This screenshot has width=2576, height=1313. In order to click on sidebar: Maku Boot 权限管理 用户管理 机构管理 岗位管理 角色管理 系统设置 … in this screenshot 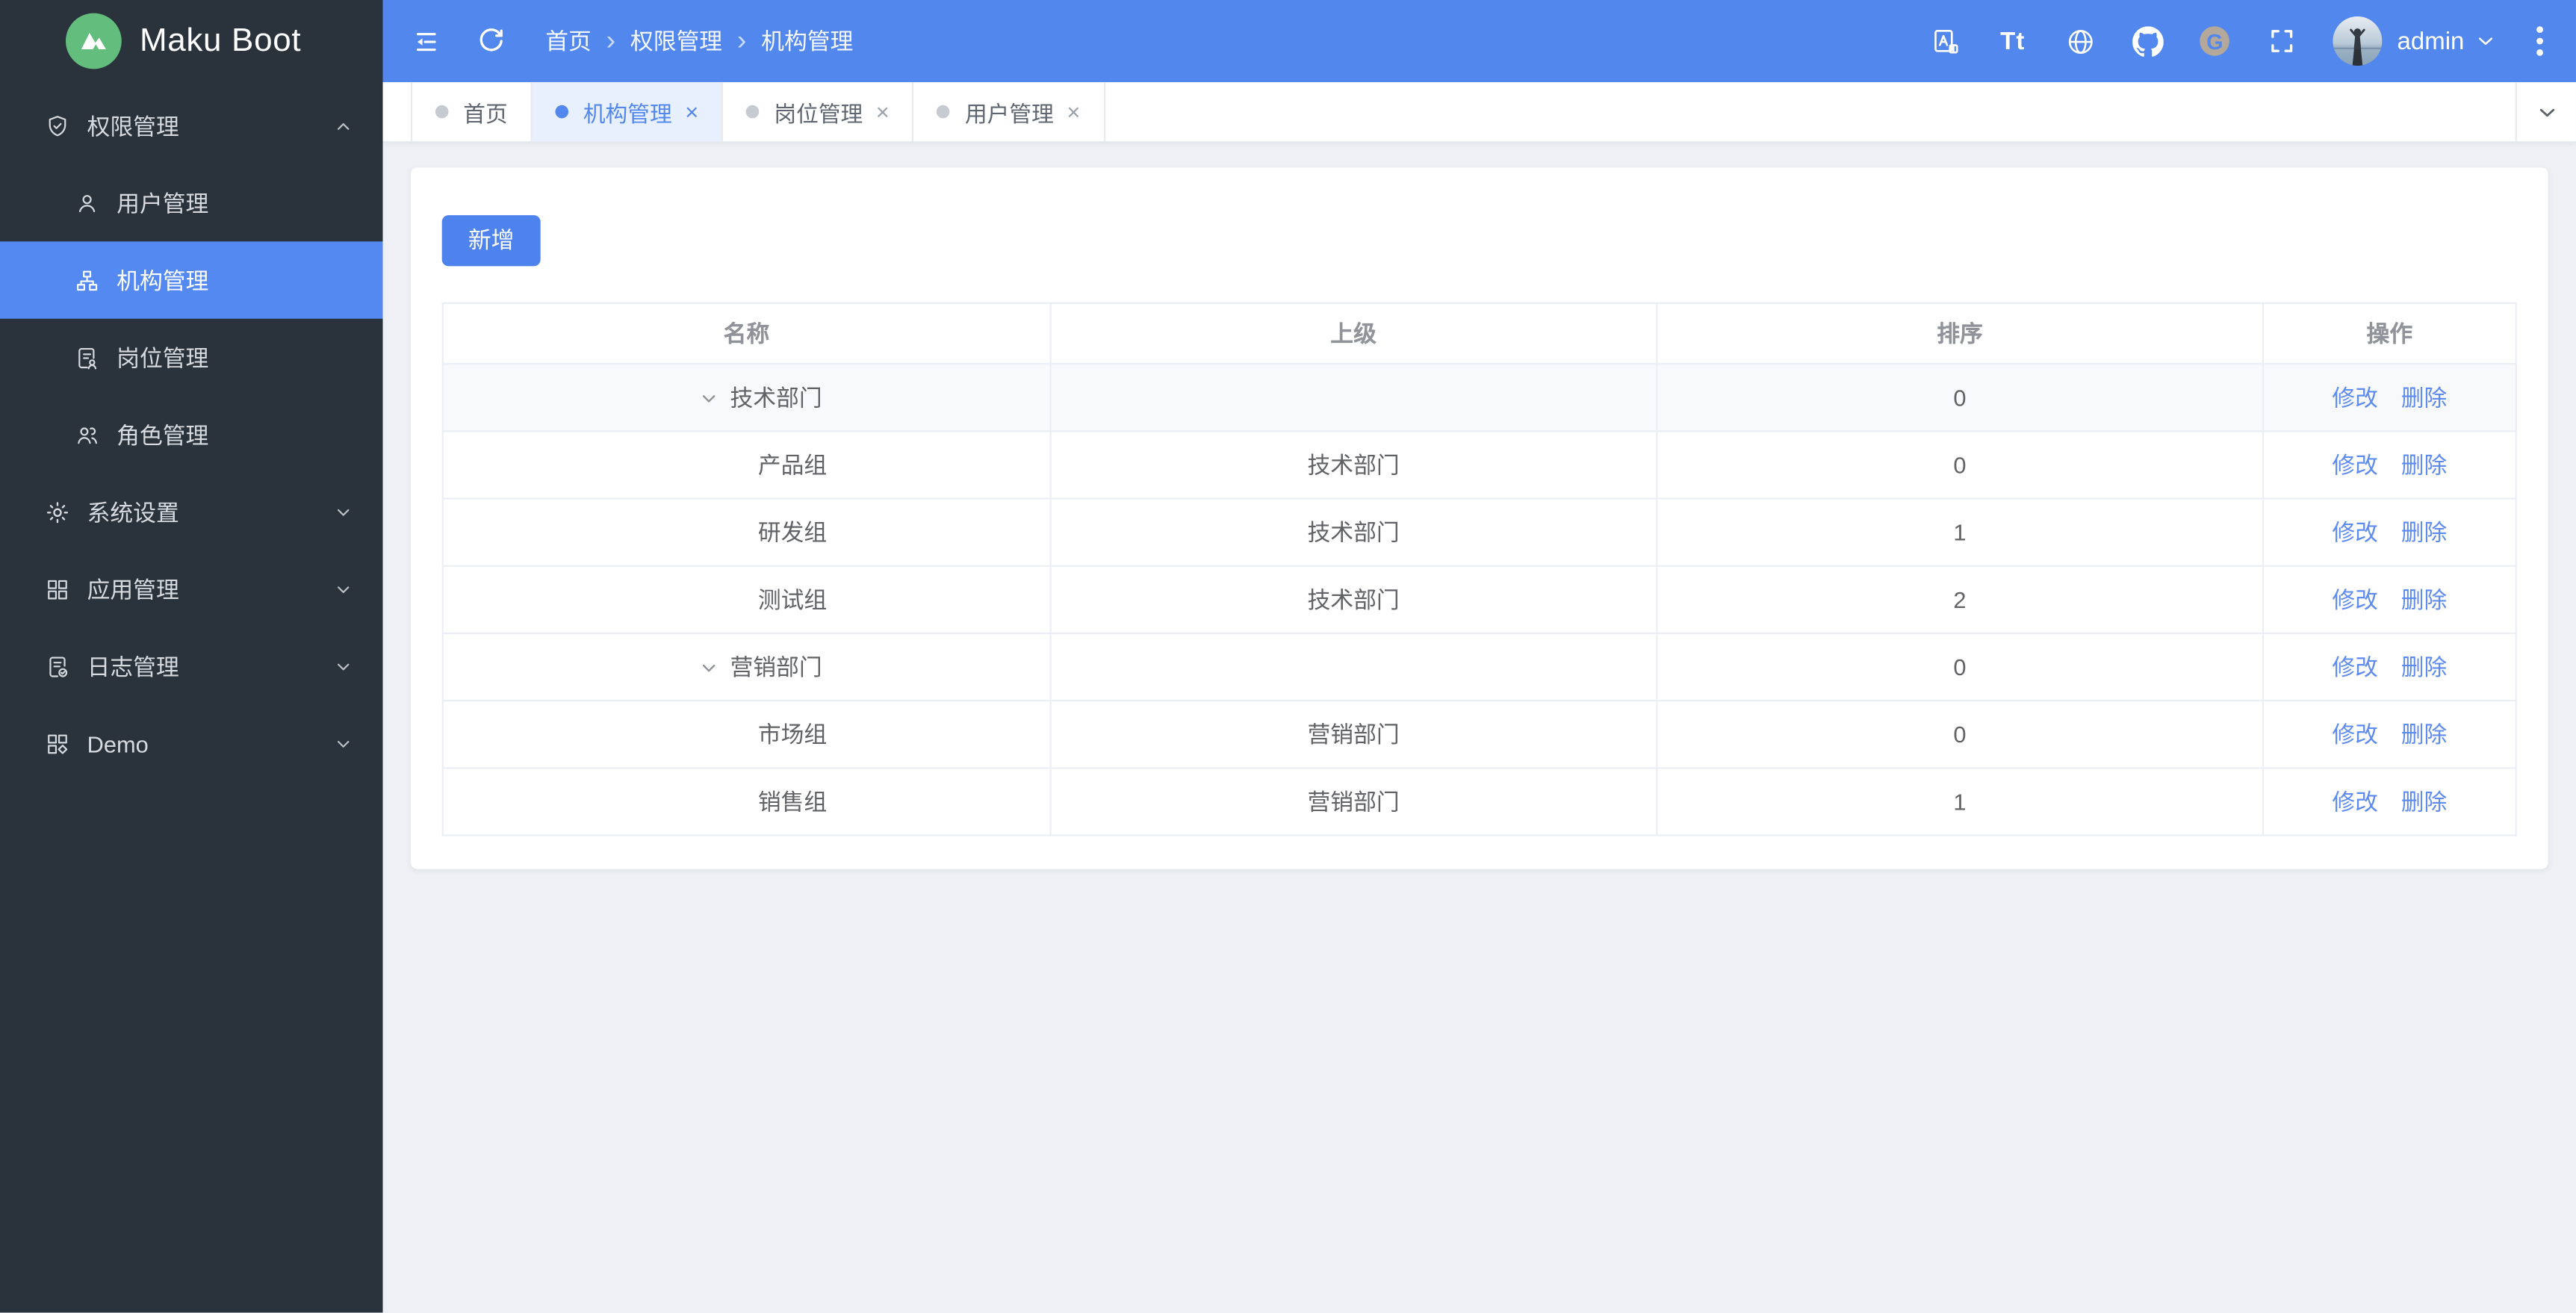, I will do `click(192, 656)`.